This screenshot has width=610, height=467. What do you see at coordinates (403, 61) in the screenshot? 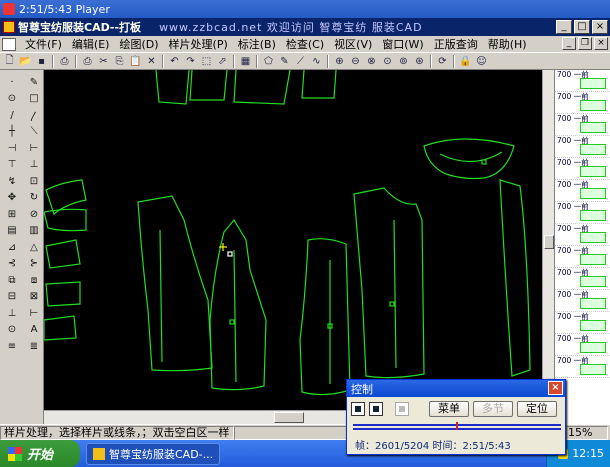
I see `zoom-prev-icon: ⊚` at bounding box center [403, 61].